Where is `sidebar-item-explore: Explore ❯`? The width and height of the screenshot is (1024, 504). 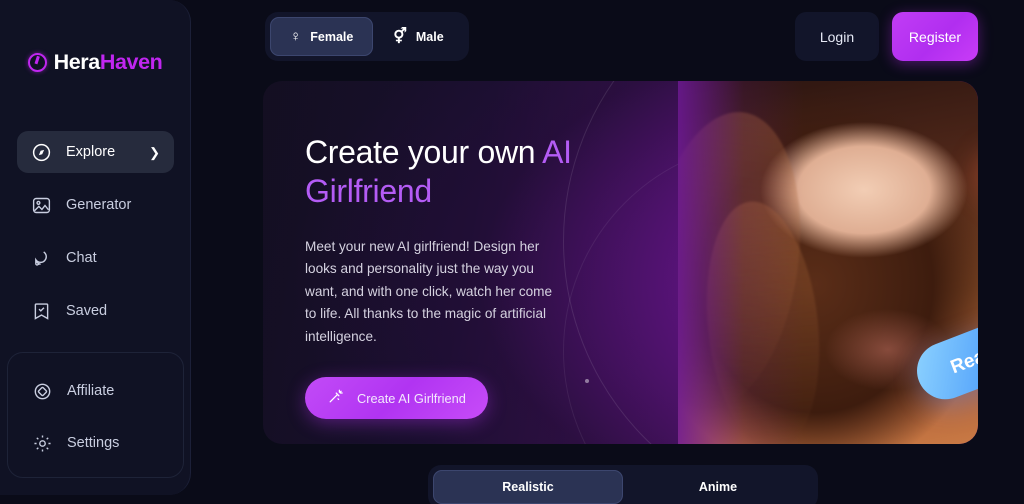
sidebar-item-explore: Explore ❯ is located at coordinates (95, 152).